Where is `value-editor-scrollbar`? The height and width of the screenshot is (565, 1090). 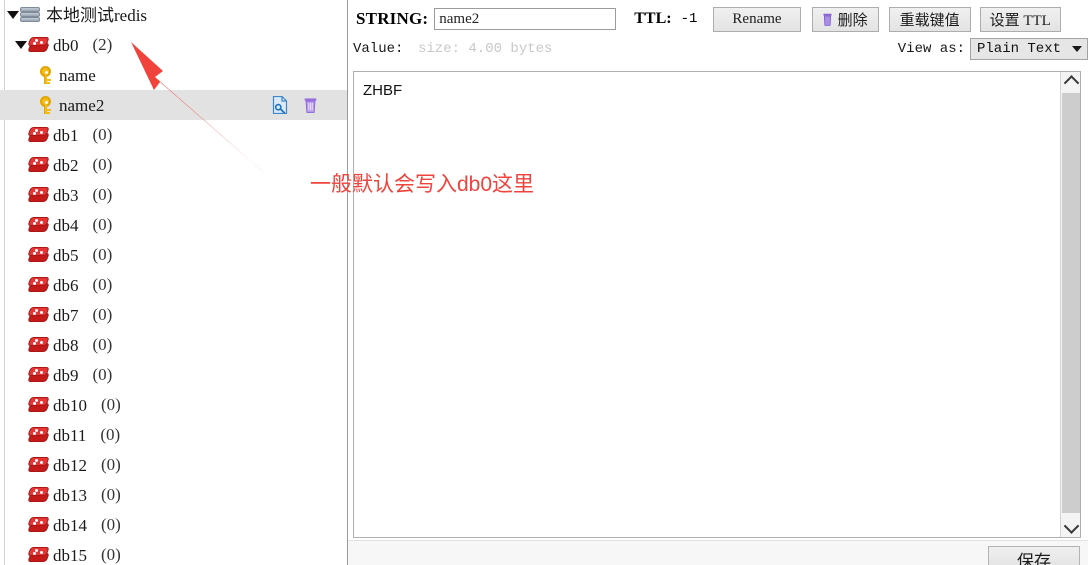
value-editor-scrollbar is located at coordinates (1070, 304).